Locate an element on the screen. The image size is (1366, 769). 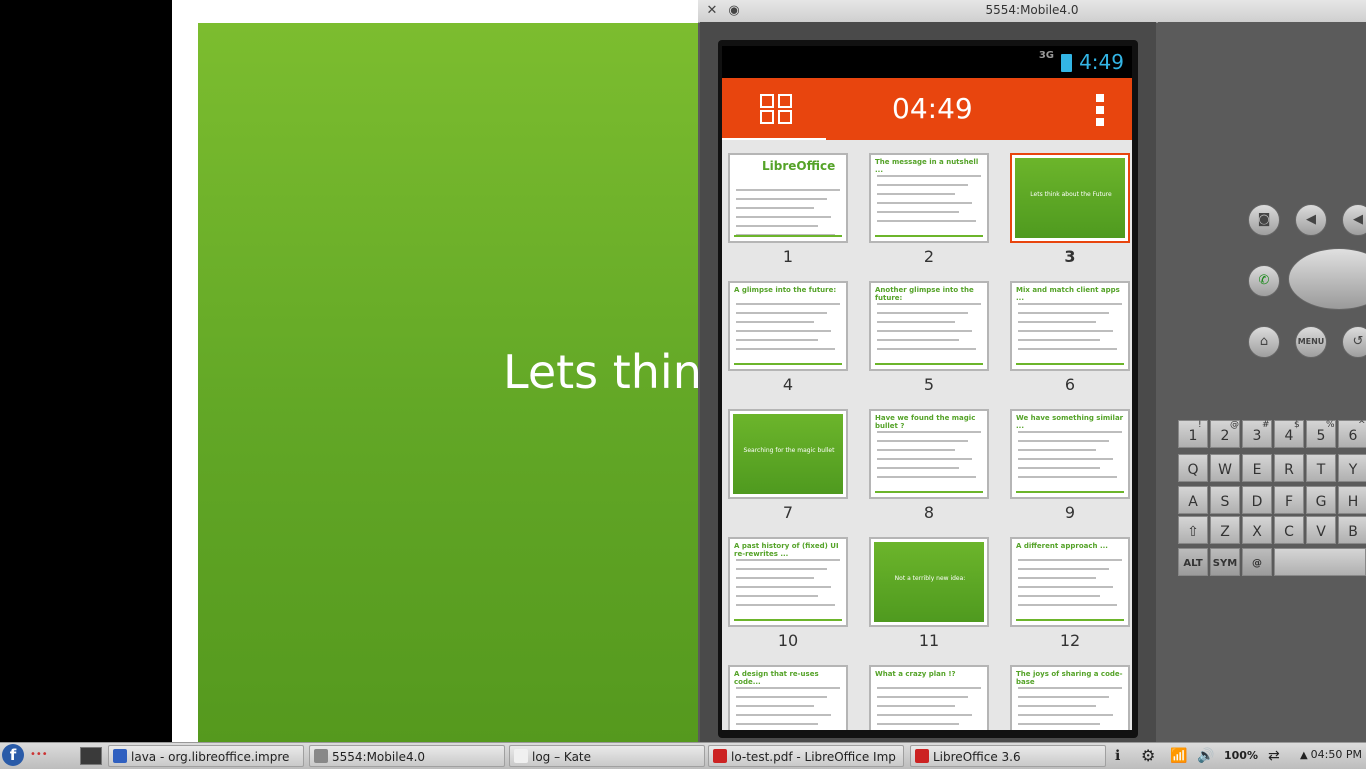
slide-thumbnail-title: Have we found the magic bullet ? is located at coordinates (925, 422).